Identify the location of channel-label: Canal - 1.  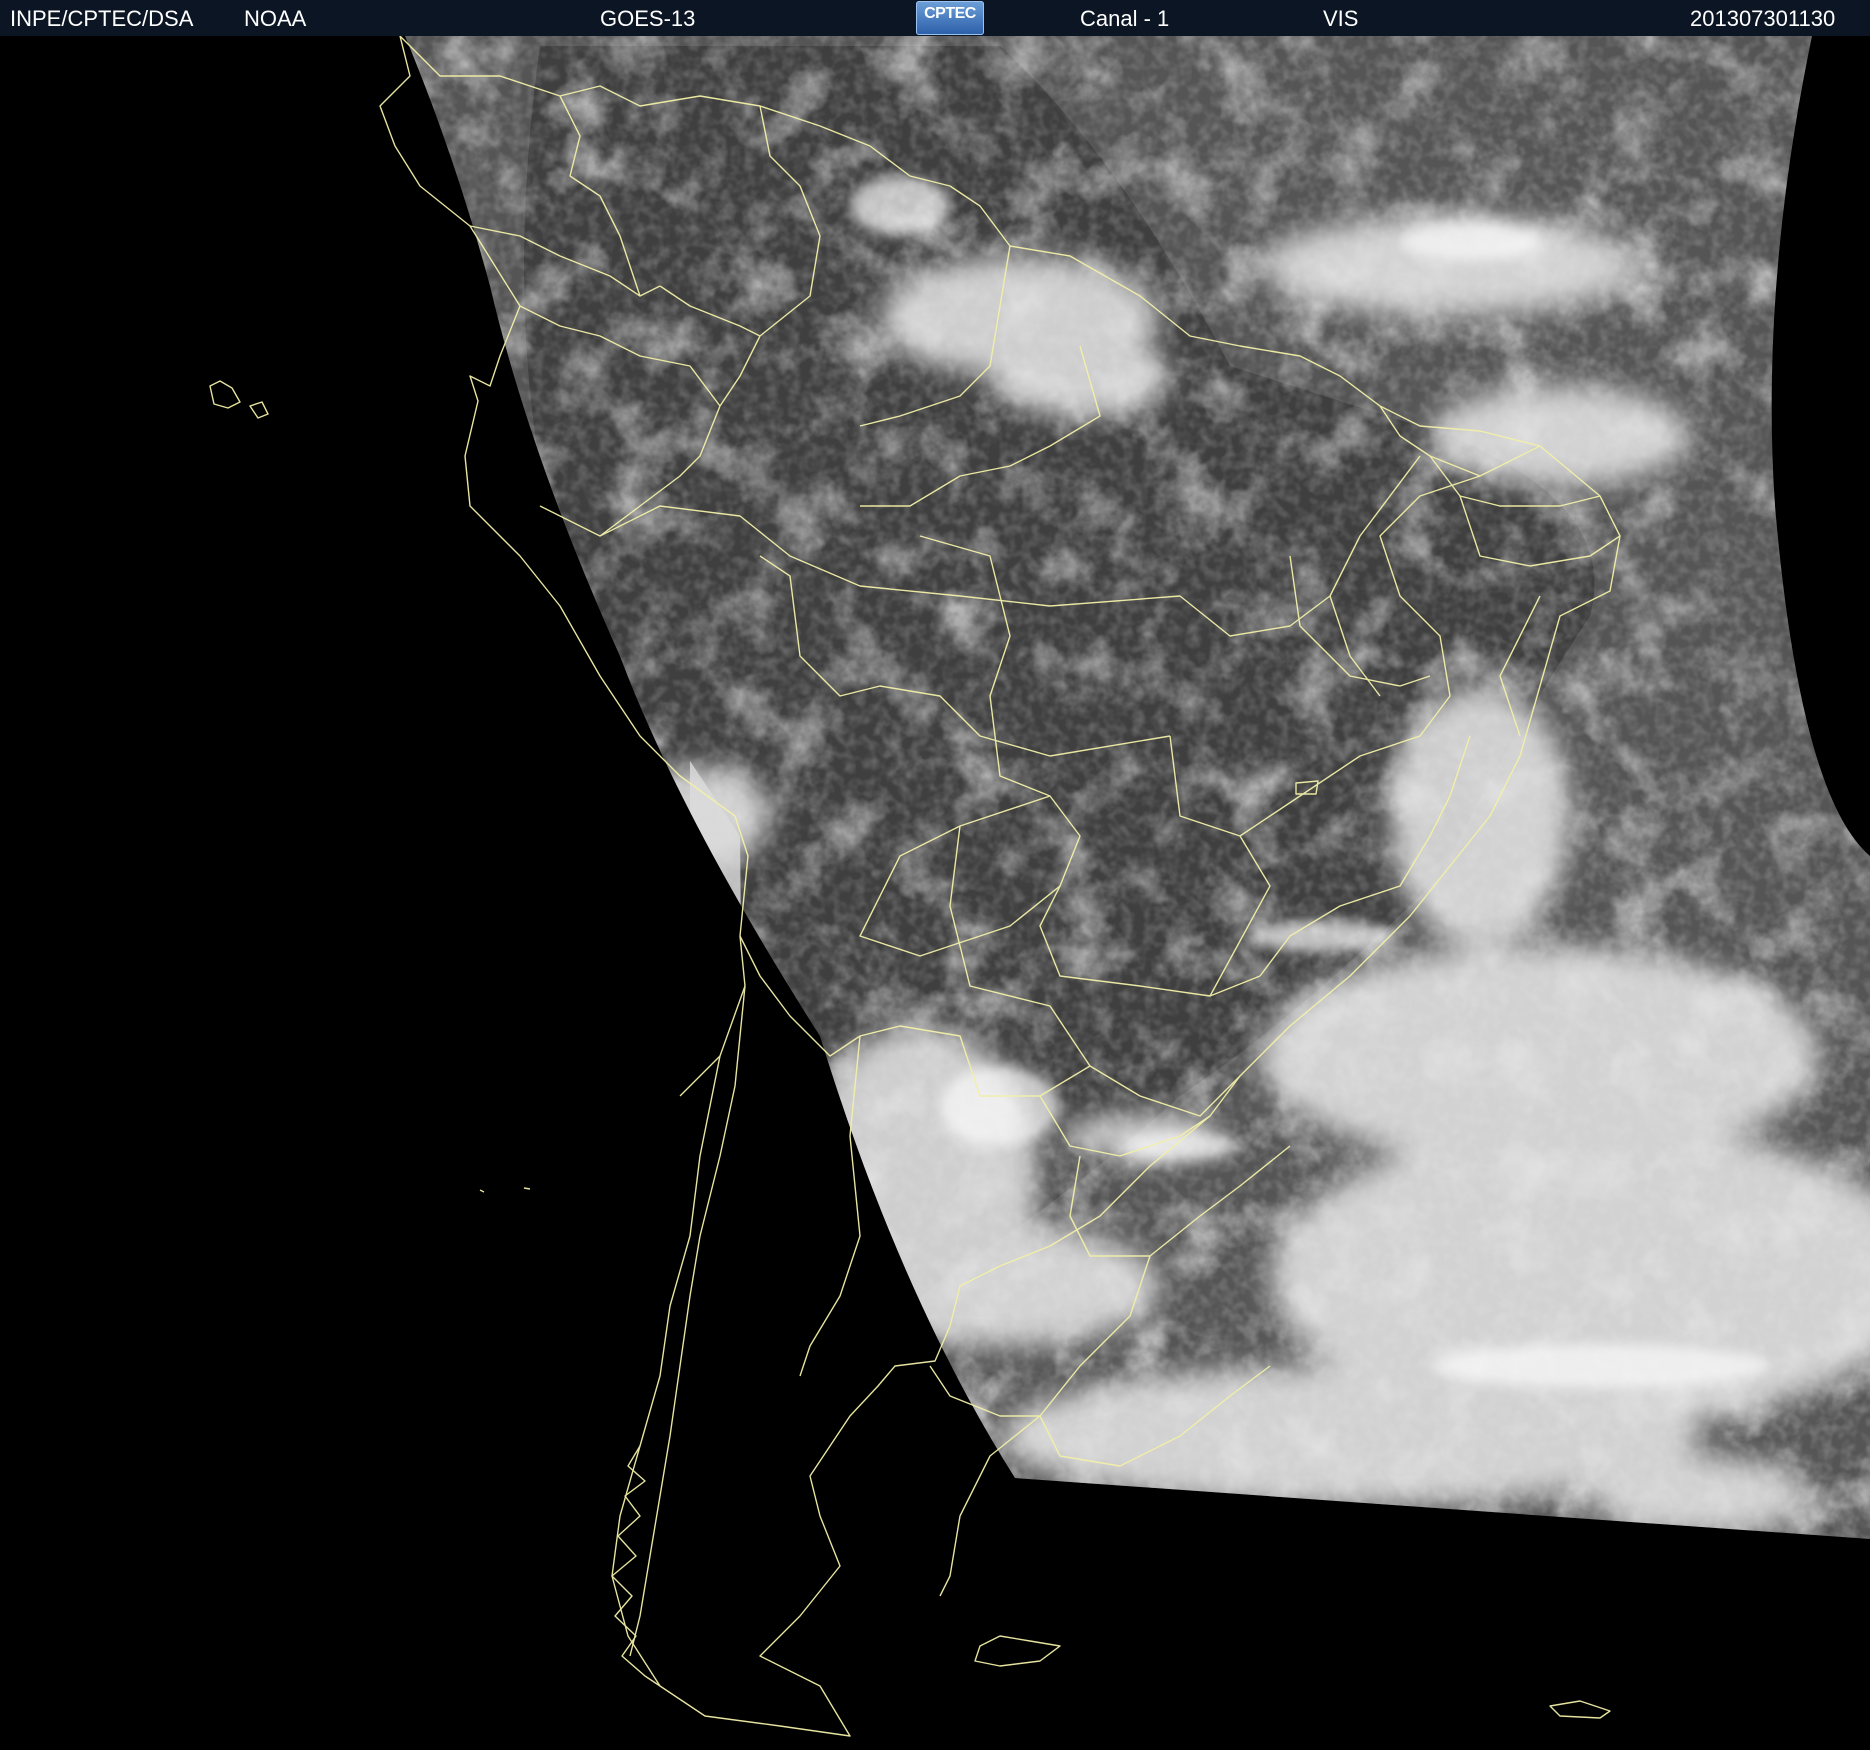
(1125, 18).